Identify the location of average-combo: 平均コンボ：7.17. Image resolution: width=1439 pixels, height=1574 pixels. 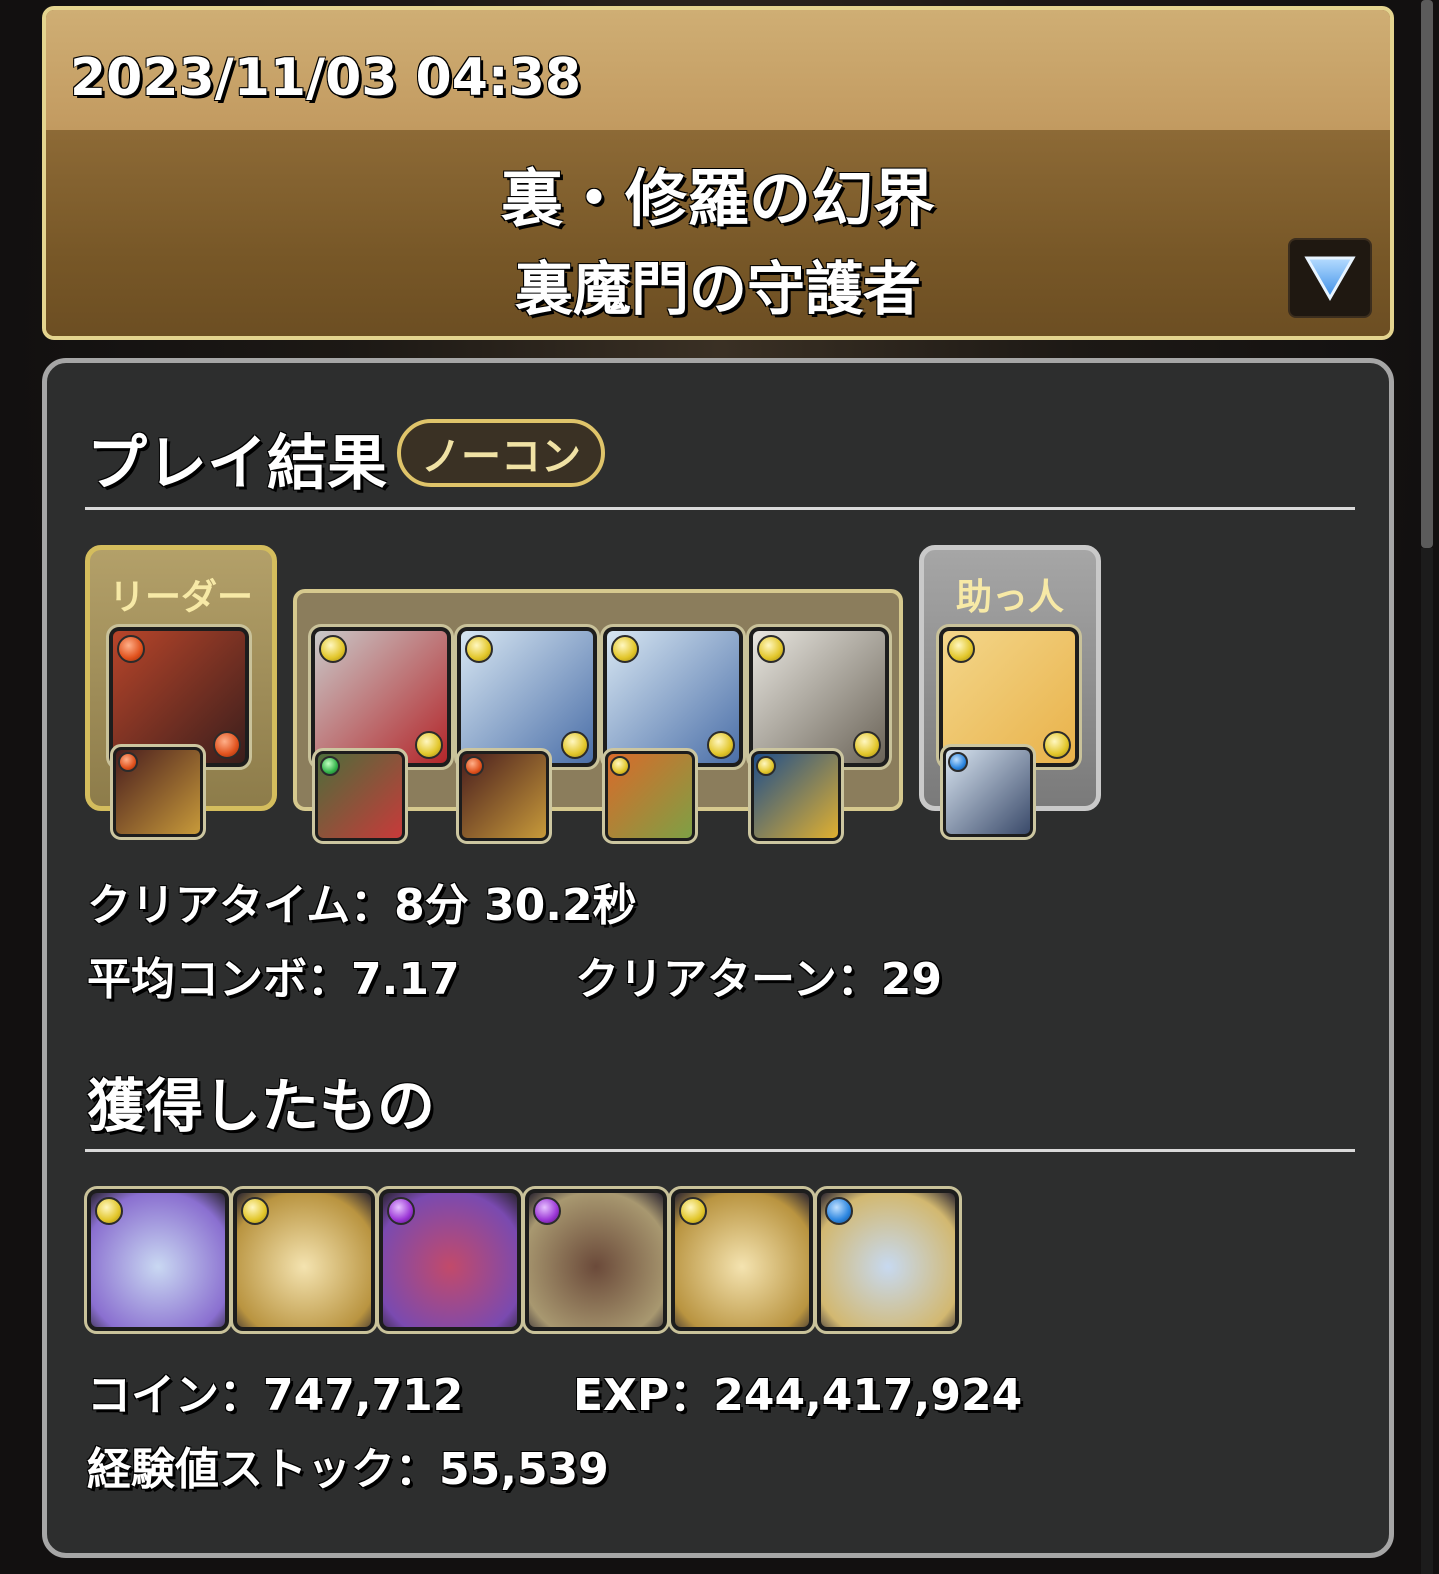
(273, 979).